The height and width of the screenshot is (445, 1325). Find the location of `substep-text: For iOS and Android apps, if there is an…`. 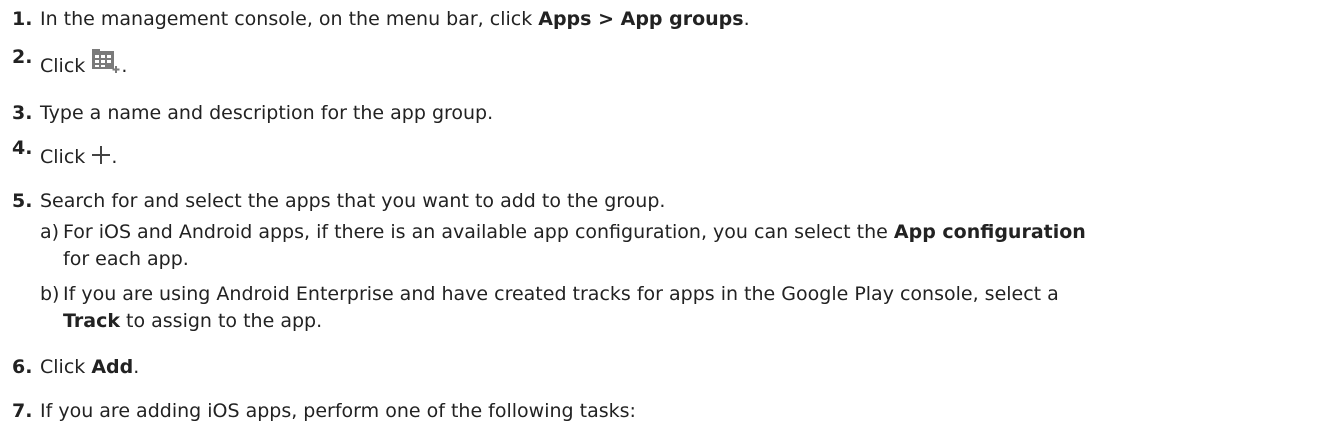

substep-text: For iOS and Android apps, if there is an… is located at coordinates (478, 232).